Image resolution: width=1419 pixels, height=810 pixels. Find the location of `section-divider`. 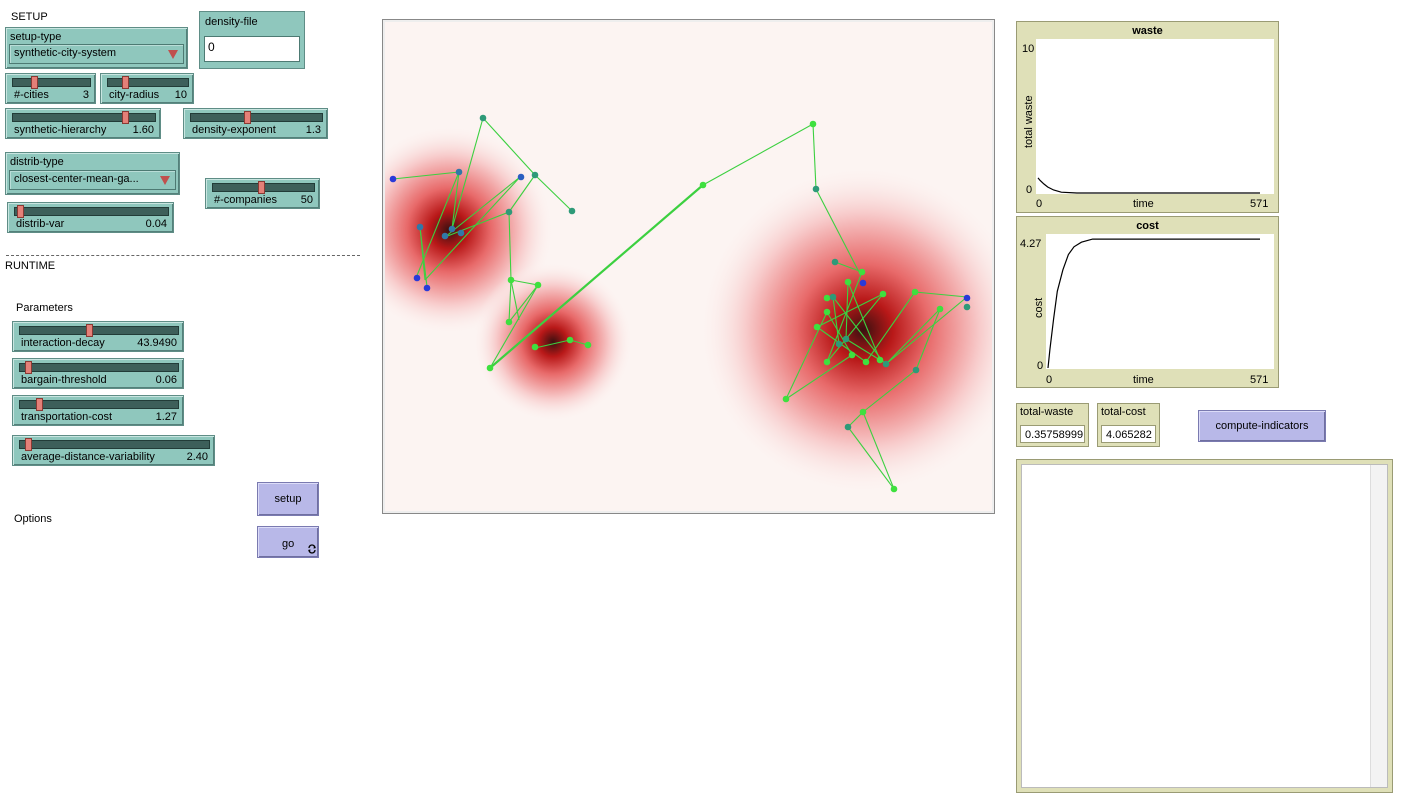

section-divider is located at coordinates (183, 255).